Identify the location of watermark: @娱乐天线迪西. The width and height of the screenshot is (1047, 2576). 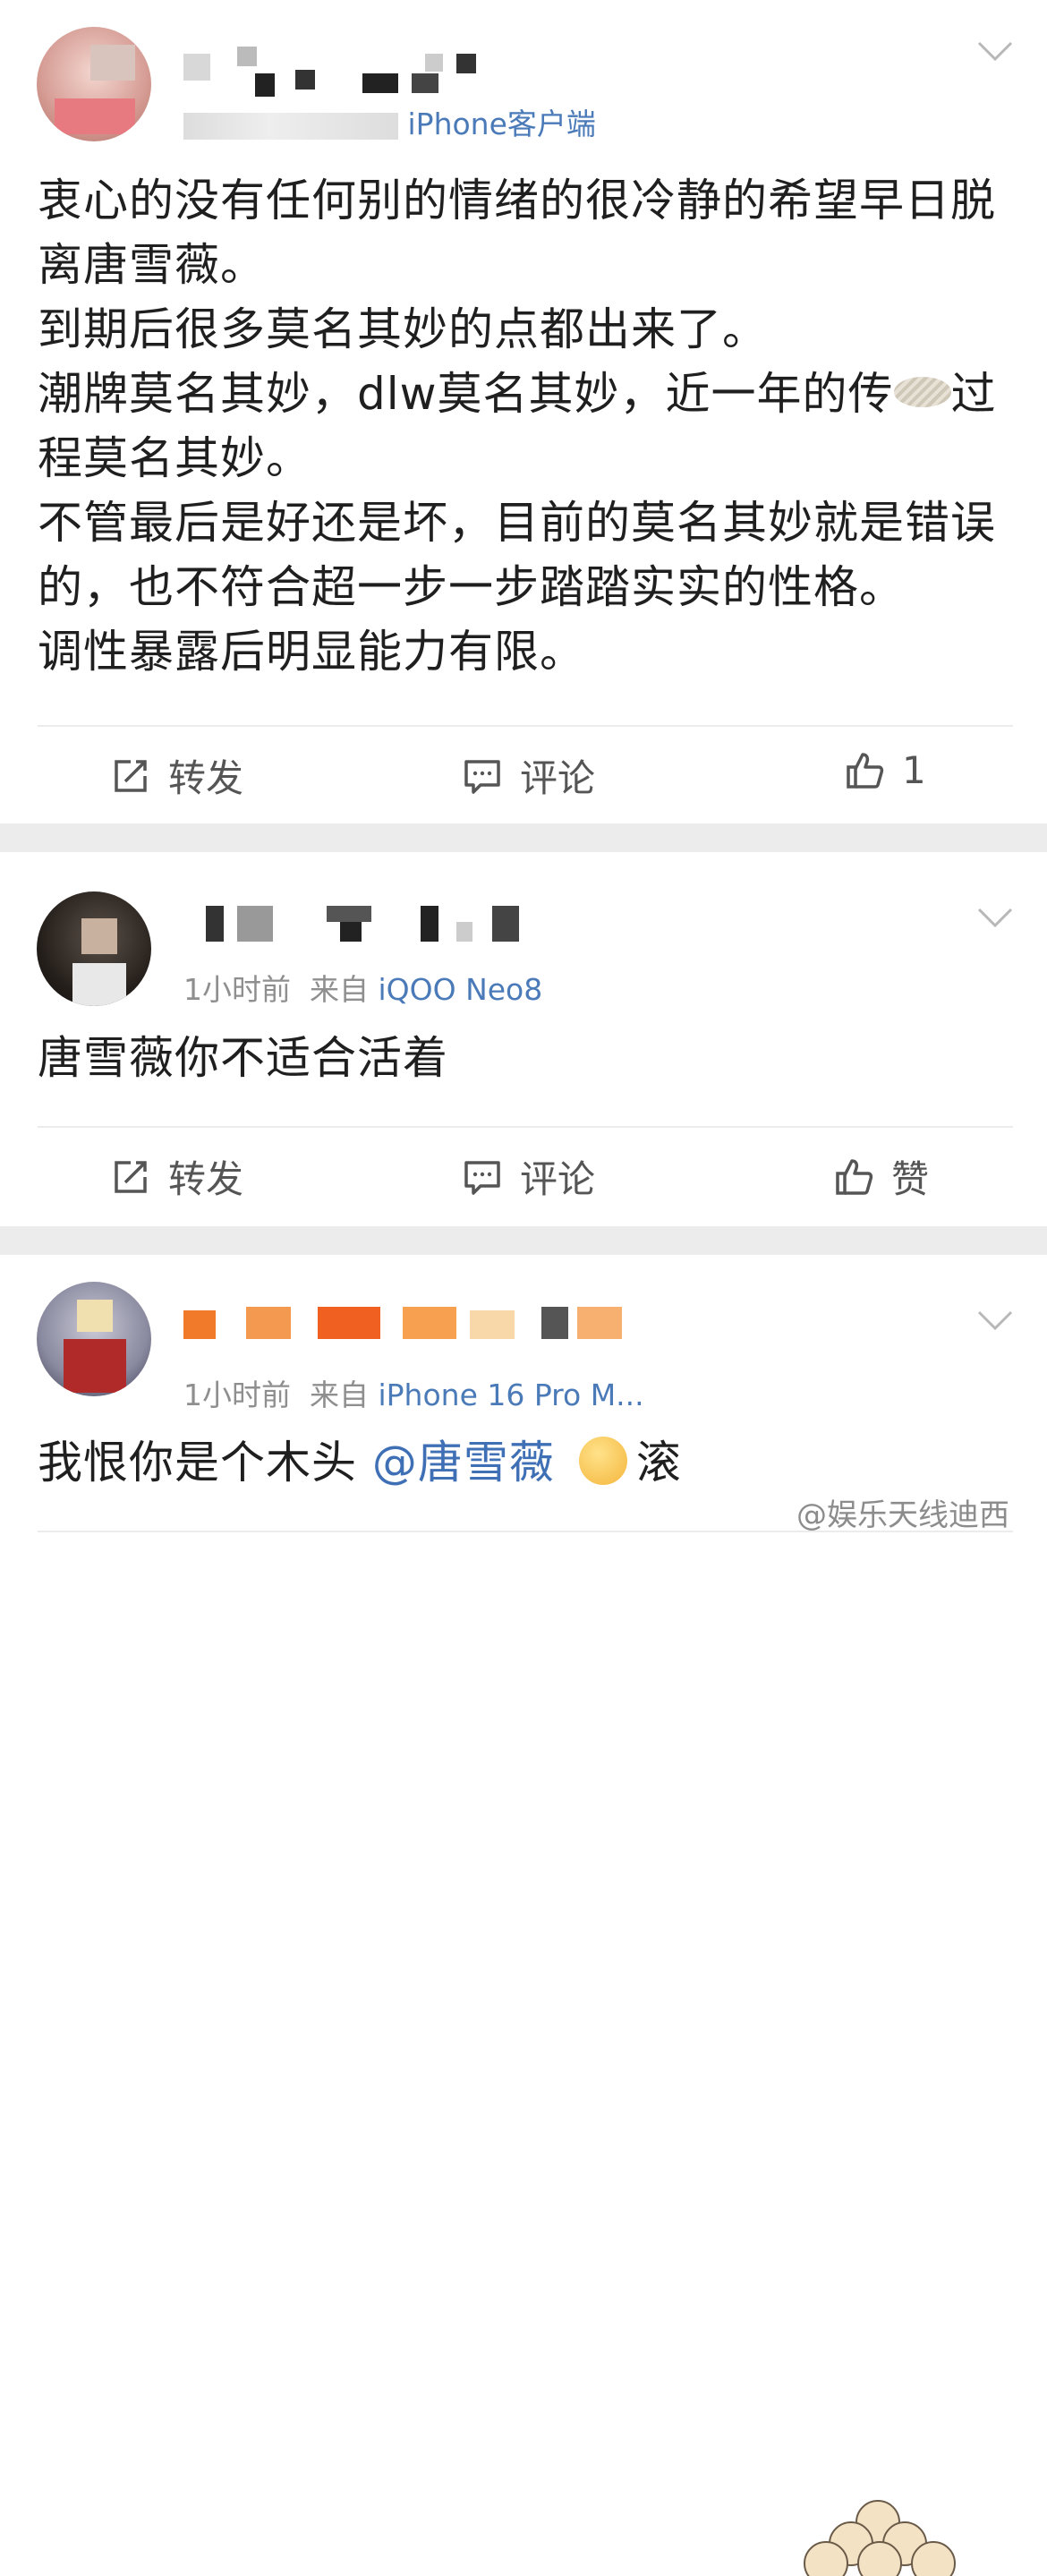
(902, 1515).